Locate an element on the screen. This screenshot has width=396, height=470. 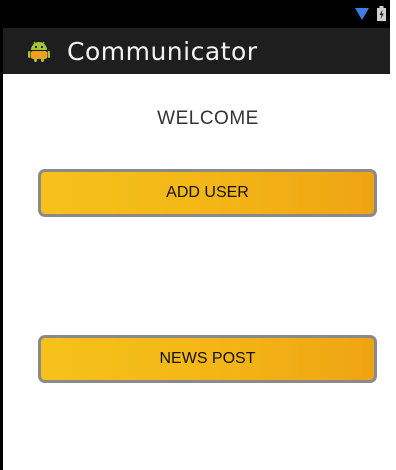
wifi-icon is located at coordinates (362, 13).